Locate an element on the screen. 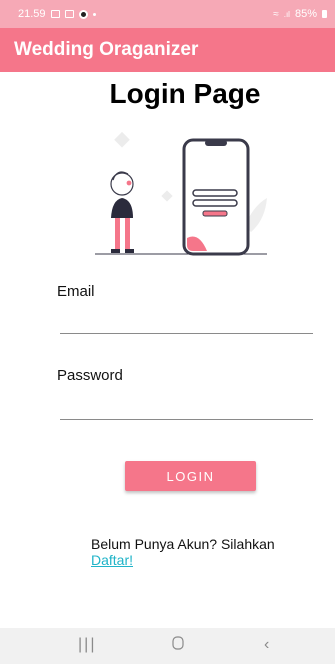  phone-notch is located at coordinates (216, 143).